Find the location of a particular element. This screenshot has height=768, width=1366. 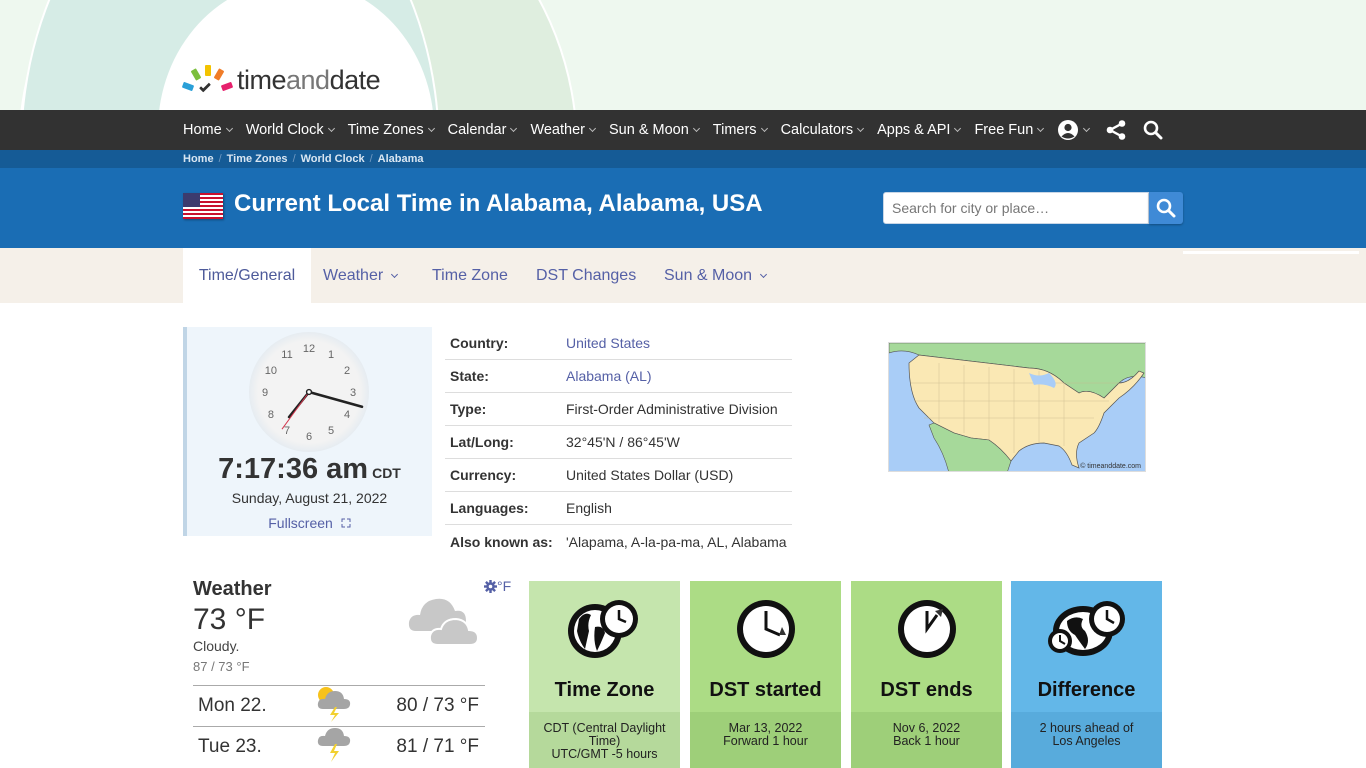

tile-title: Time Zone is located at coordinates (604, 690).